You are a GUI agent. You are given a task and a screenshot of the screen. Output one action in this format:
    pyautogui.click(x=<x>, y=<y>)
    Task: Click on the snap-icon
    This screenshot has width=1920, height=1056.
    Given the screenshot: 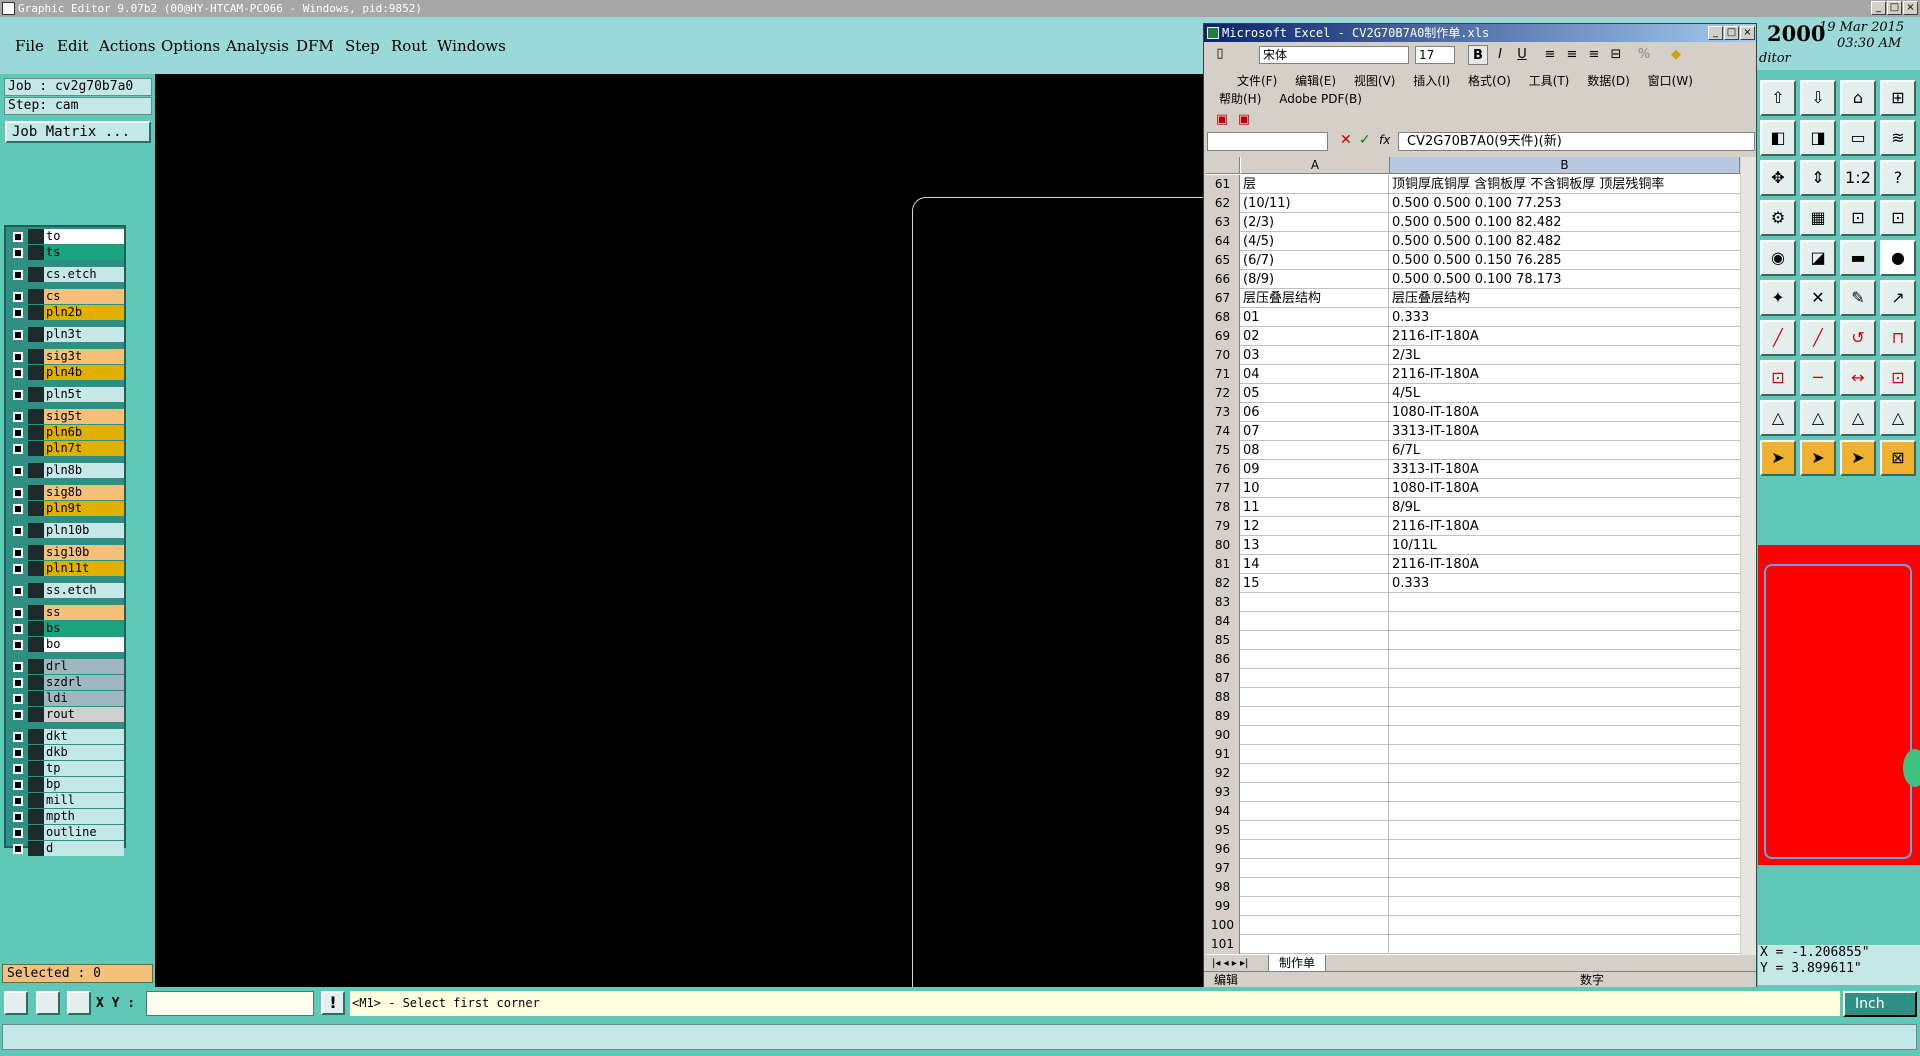 What is the action you would take?
    pyautogui.click(x=16, y=1003)
    